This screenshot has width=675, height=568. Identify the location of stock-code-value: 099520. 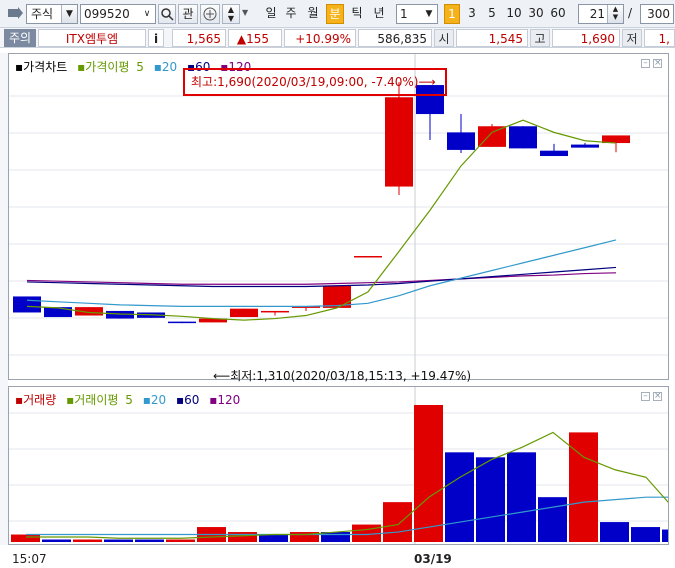
(107, 14).